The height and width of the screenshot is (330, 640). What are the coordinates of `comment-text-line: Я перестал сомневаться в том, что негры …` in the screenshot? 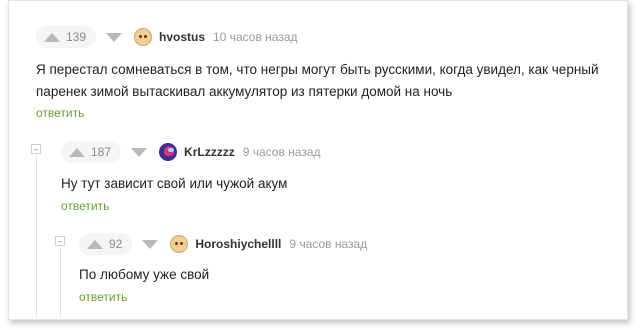 It's located at (317, 69).